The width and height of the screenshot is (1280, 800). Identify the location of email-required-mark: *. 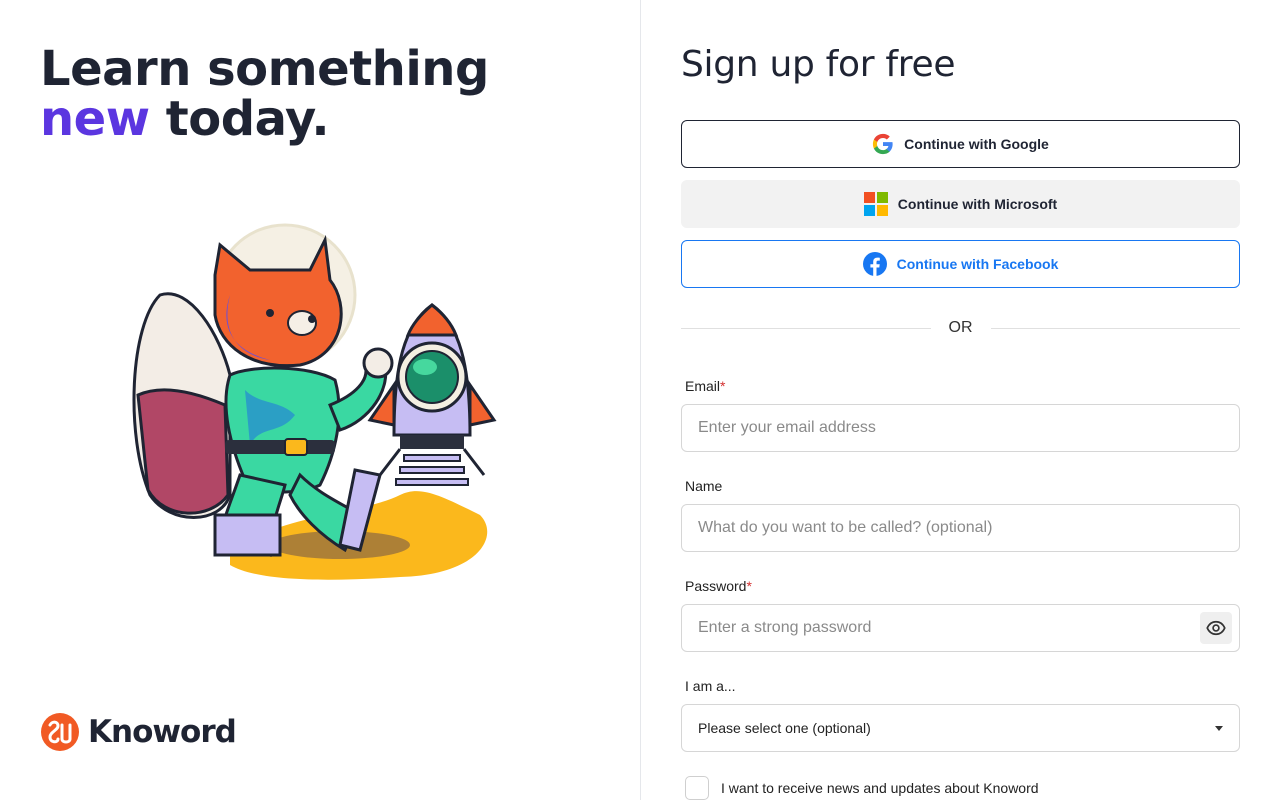
(723, 386).